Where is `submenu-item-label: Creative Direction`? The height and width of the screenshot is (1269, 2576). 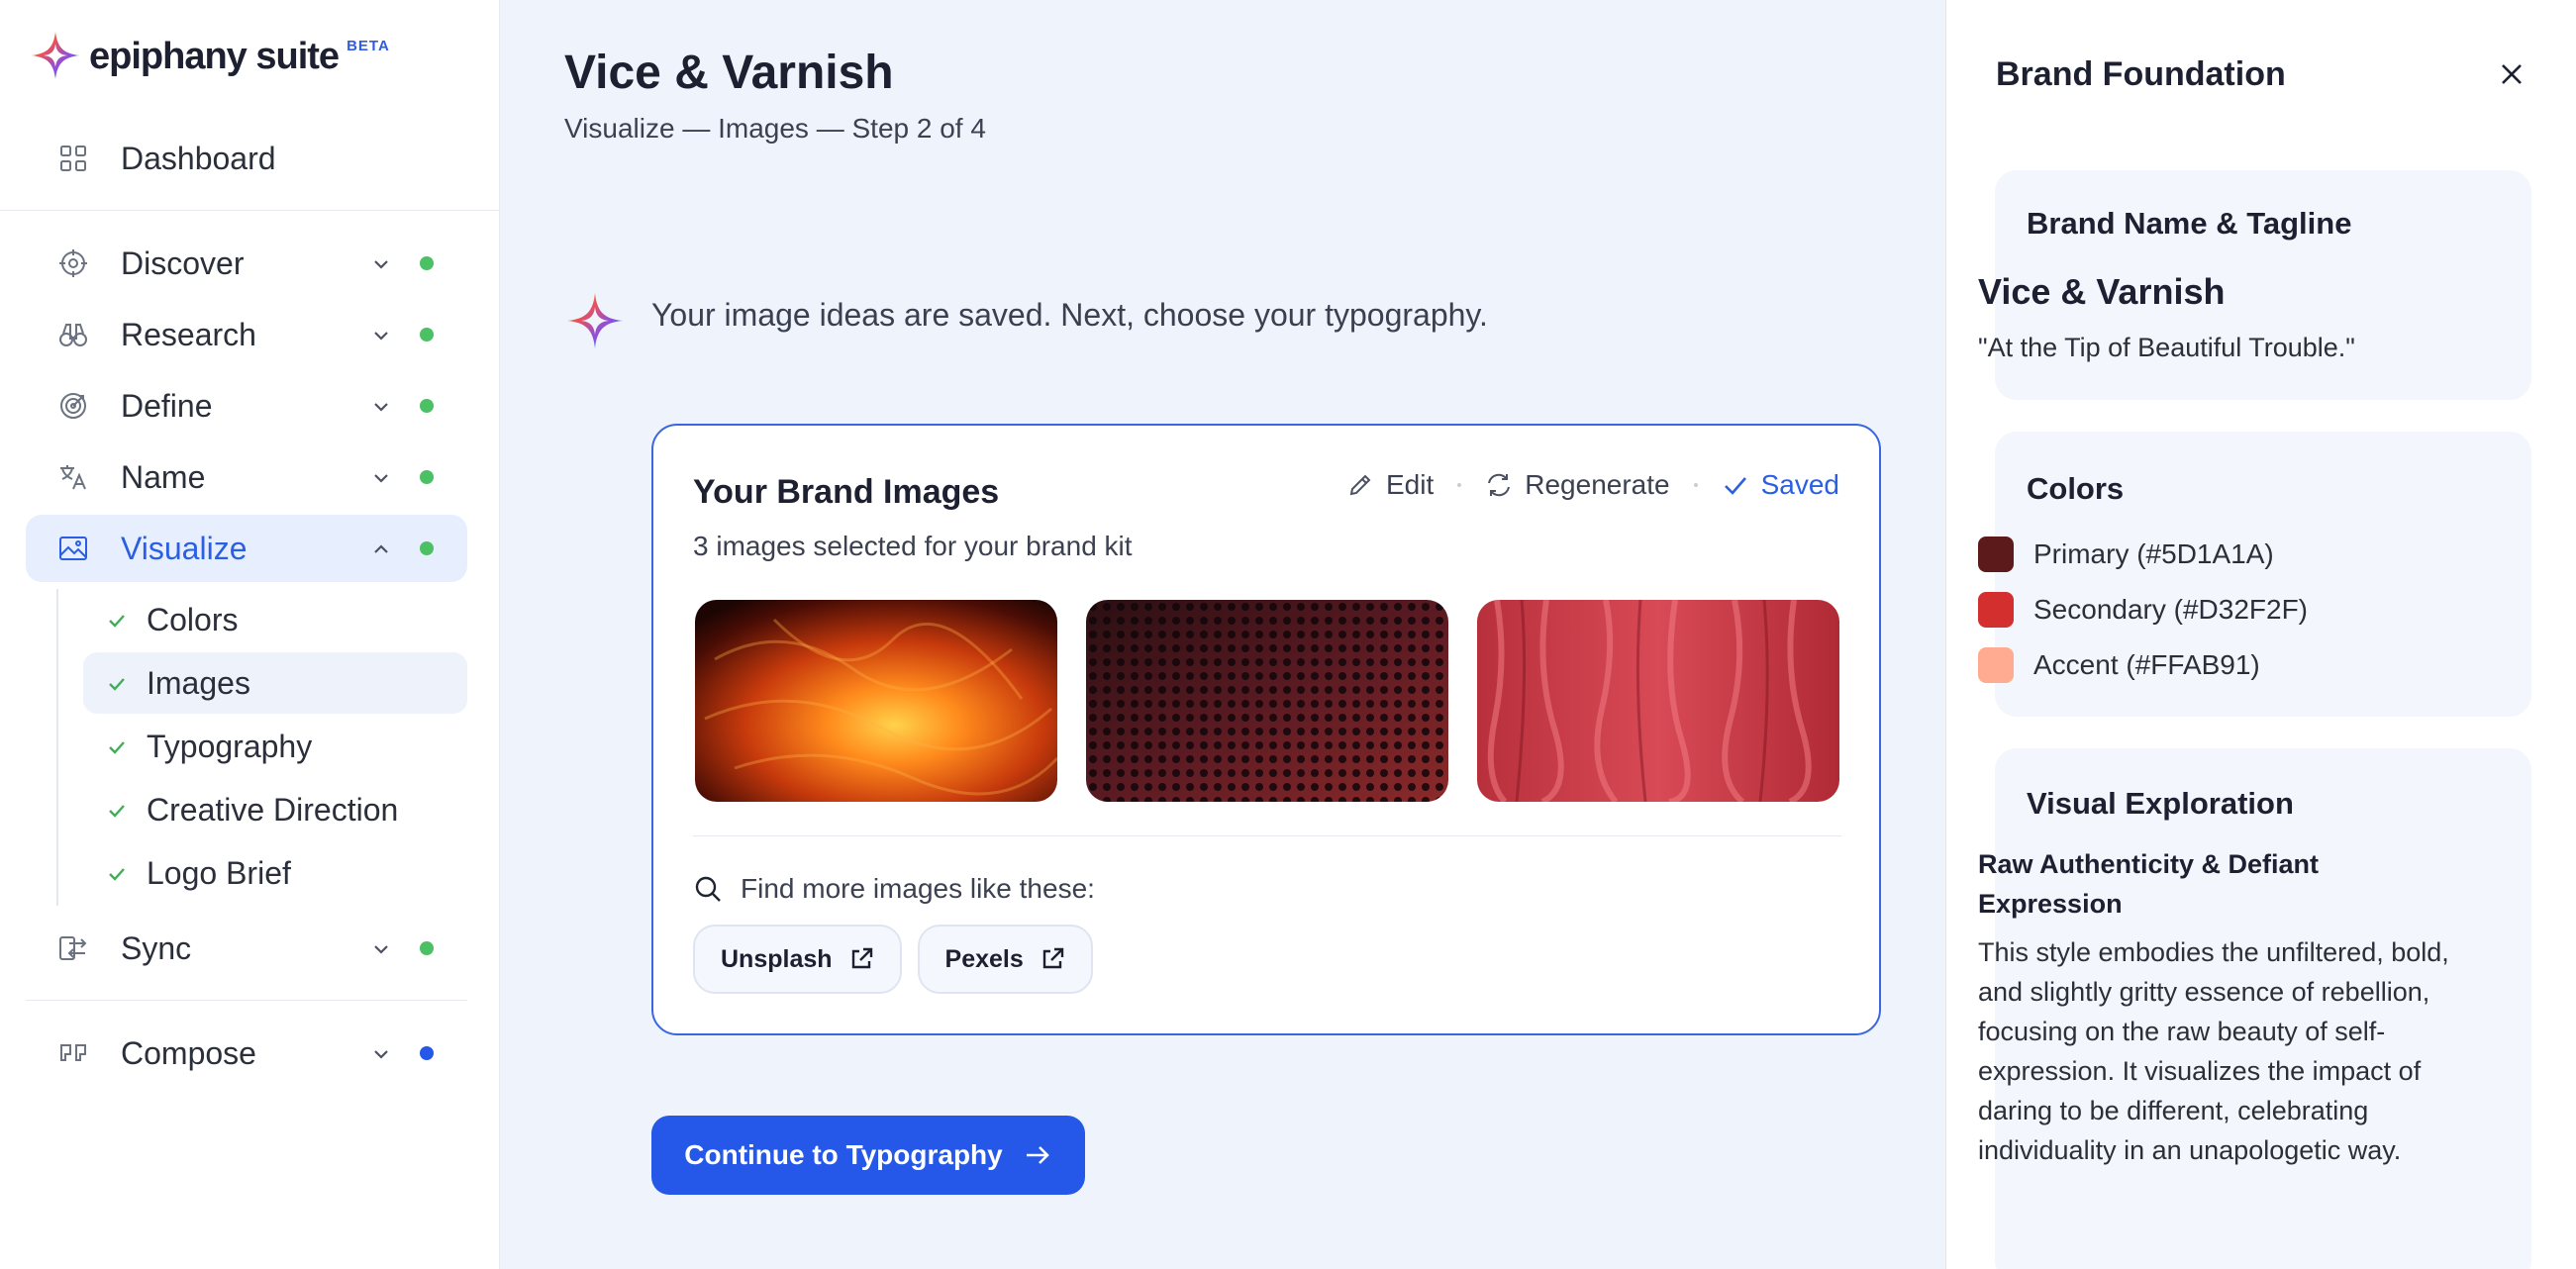
submenu-item-label: Creative Direction is located at coordinates (273, 809).